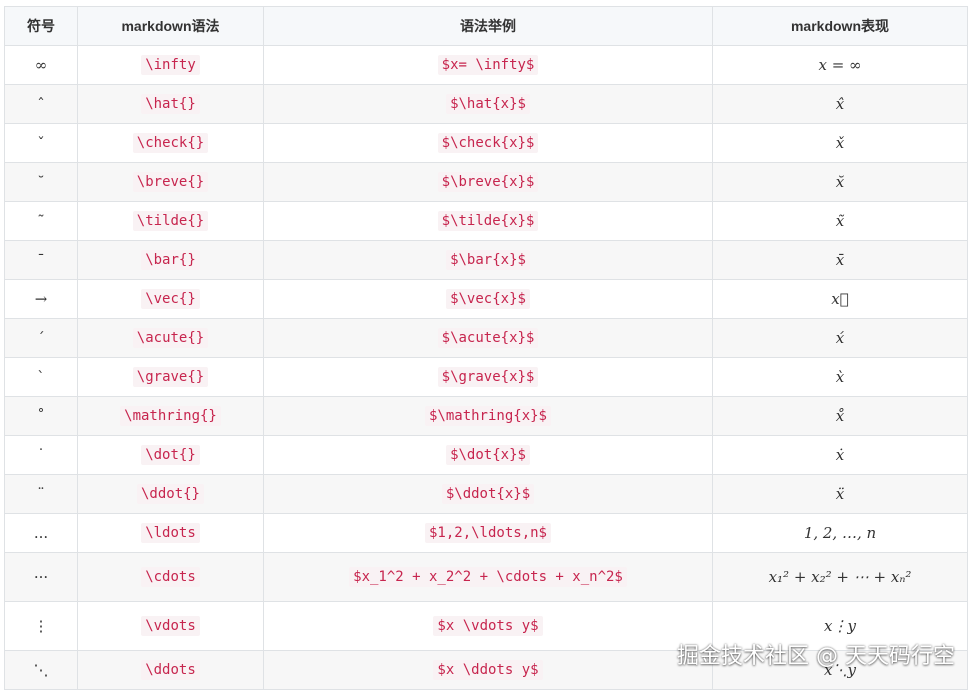 The height and width of the screenshot is (690, 975). I want to click on render-cell: ẍ, so click(840, 494).